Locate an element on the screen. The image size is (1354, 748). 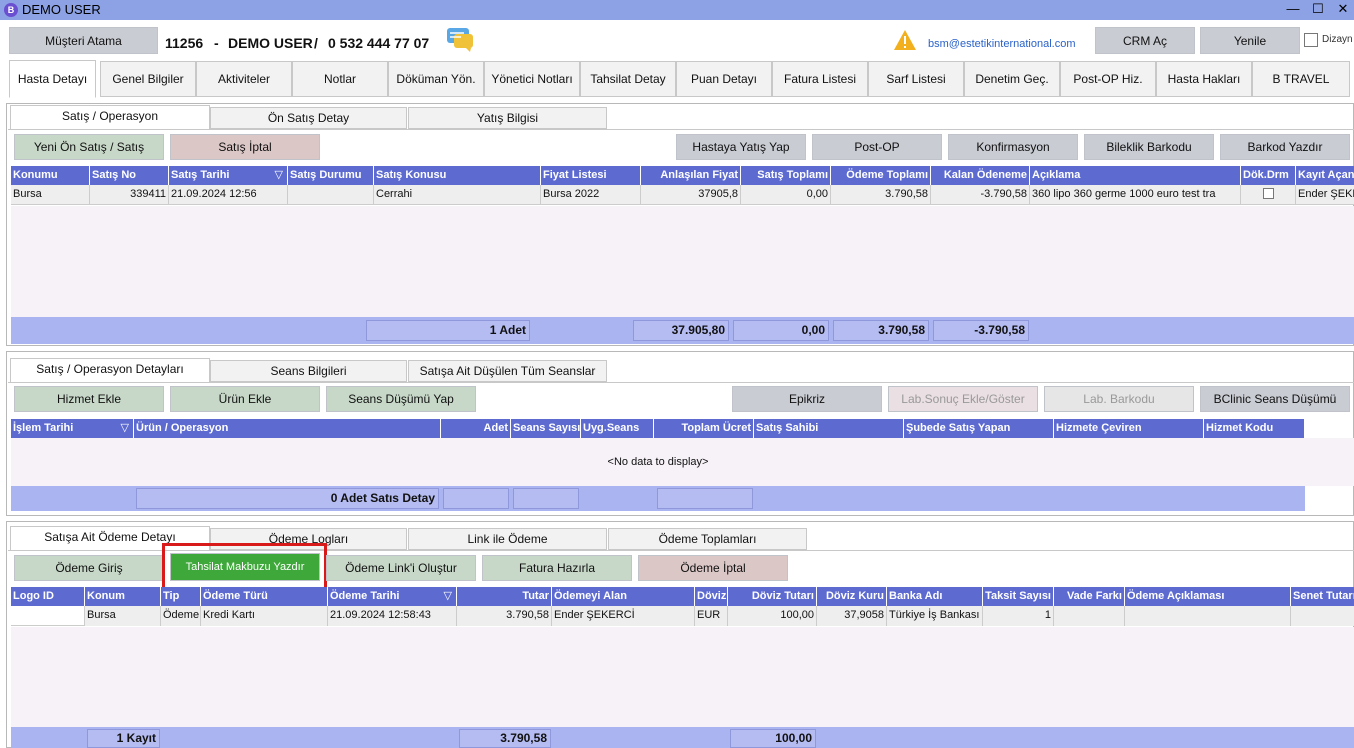
tab-session-info: Seans Bilgileri is located at coordinates (308, 371).